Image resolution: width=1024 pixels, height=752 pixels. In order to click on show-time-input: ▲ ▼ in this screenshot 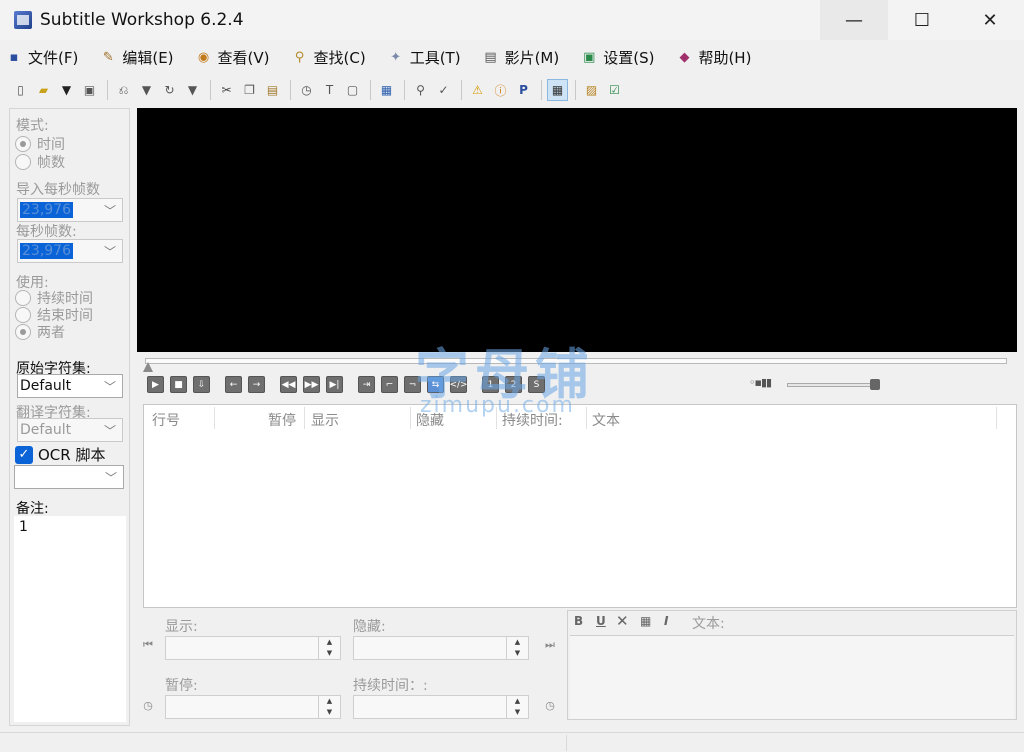, I will do `click(253, 648)`.